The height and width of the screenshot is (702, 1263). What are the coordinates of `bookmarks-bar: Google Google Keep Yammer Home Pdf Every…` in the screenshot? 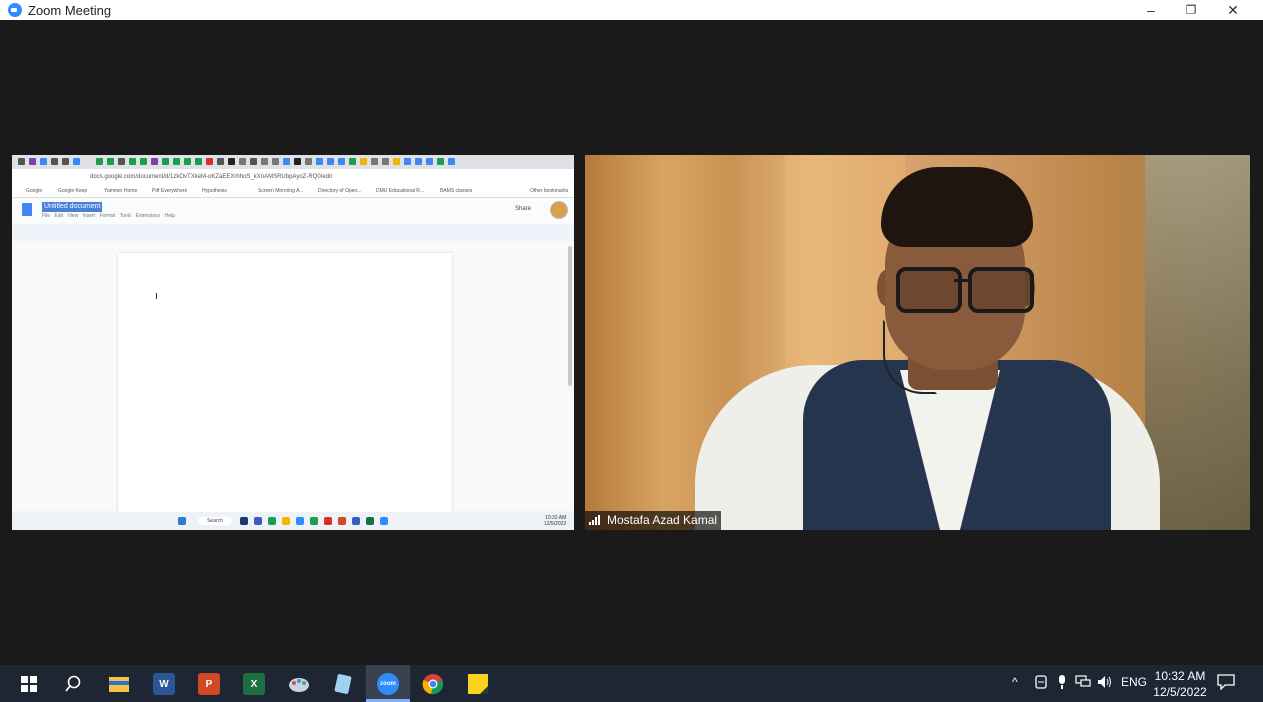 It's located at (293, 191).